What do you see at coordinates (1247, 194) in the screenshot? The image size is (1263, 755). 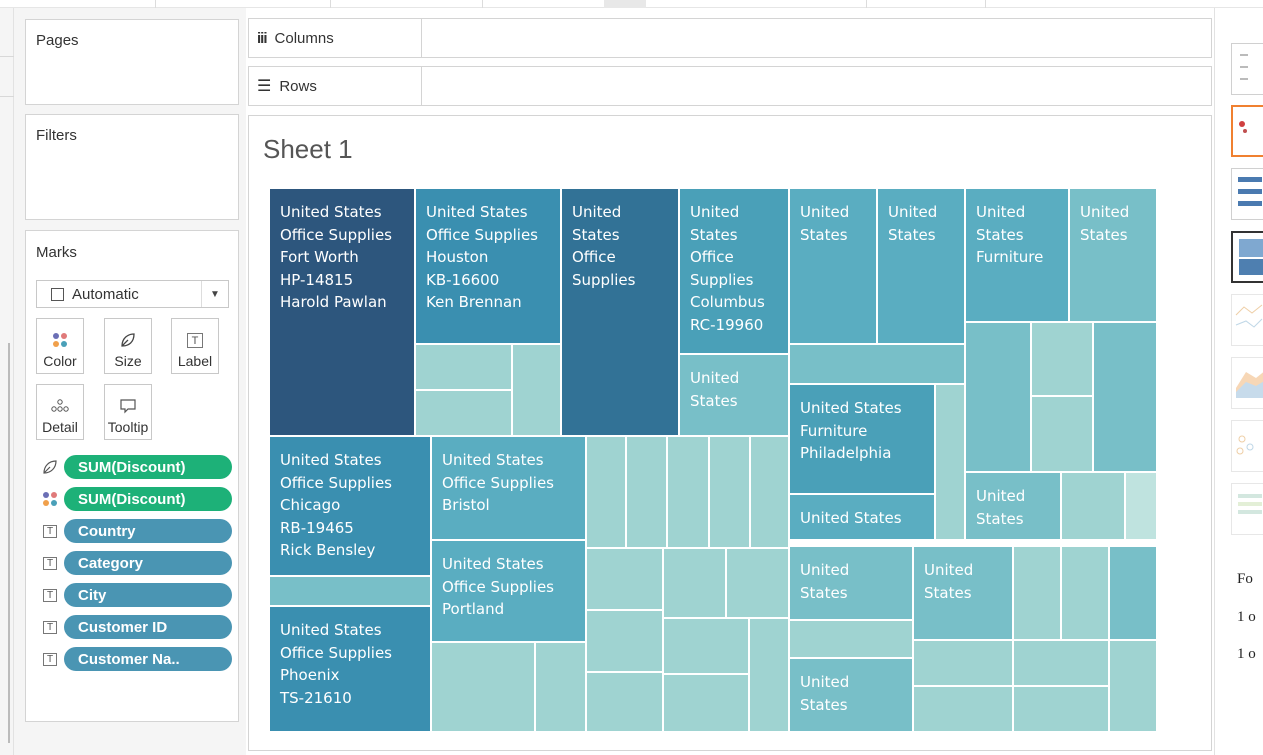 I see `chart-type-bars` at bounding box center [1247, 194].